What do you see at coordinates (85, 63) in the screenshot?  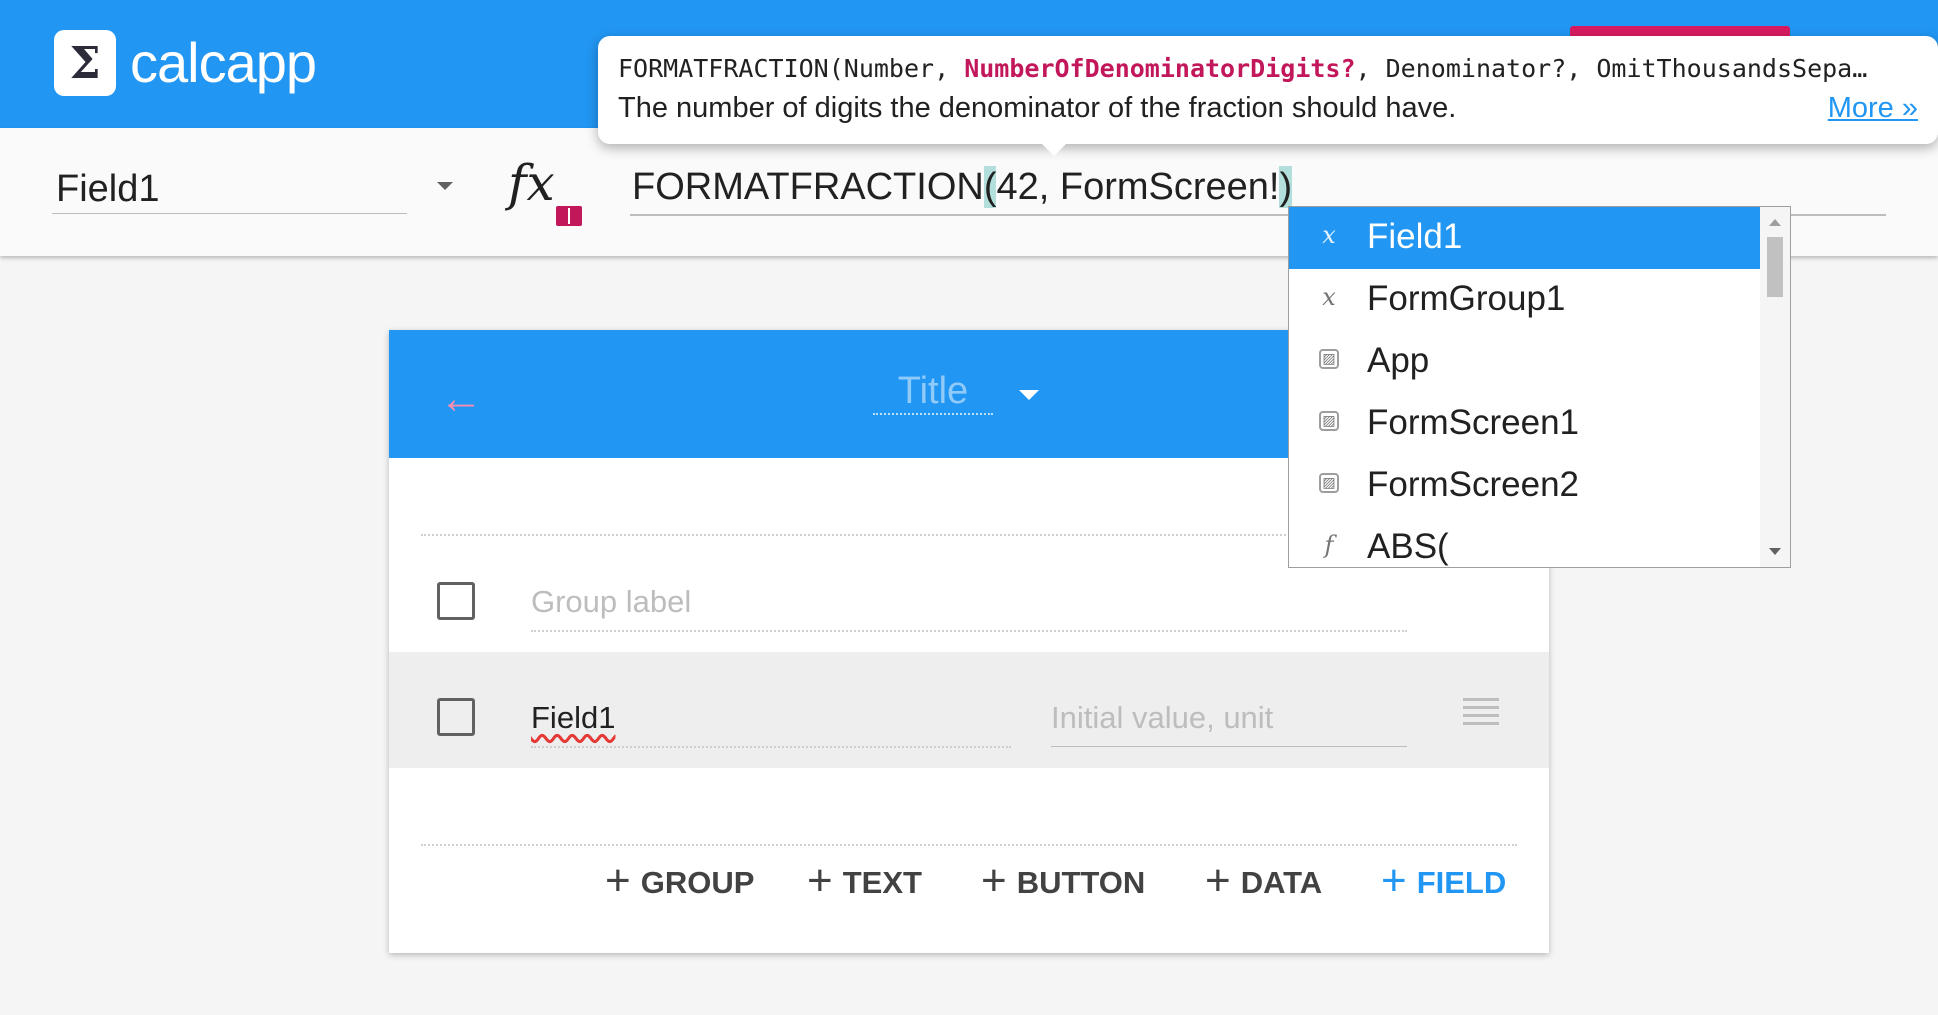 I see `calcapp-logo-icon: Σ` at bounding box center [85, 63].